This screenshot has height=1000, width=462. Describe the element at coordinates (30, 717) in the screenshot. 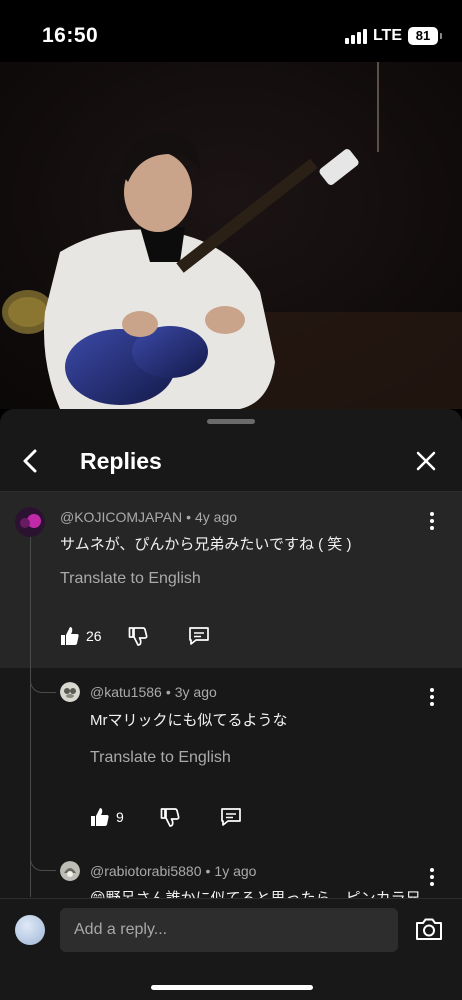

I see `thread-line` at that location.